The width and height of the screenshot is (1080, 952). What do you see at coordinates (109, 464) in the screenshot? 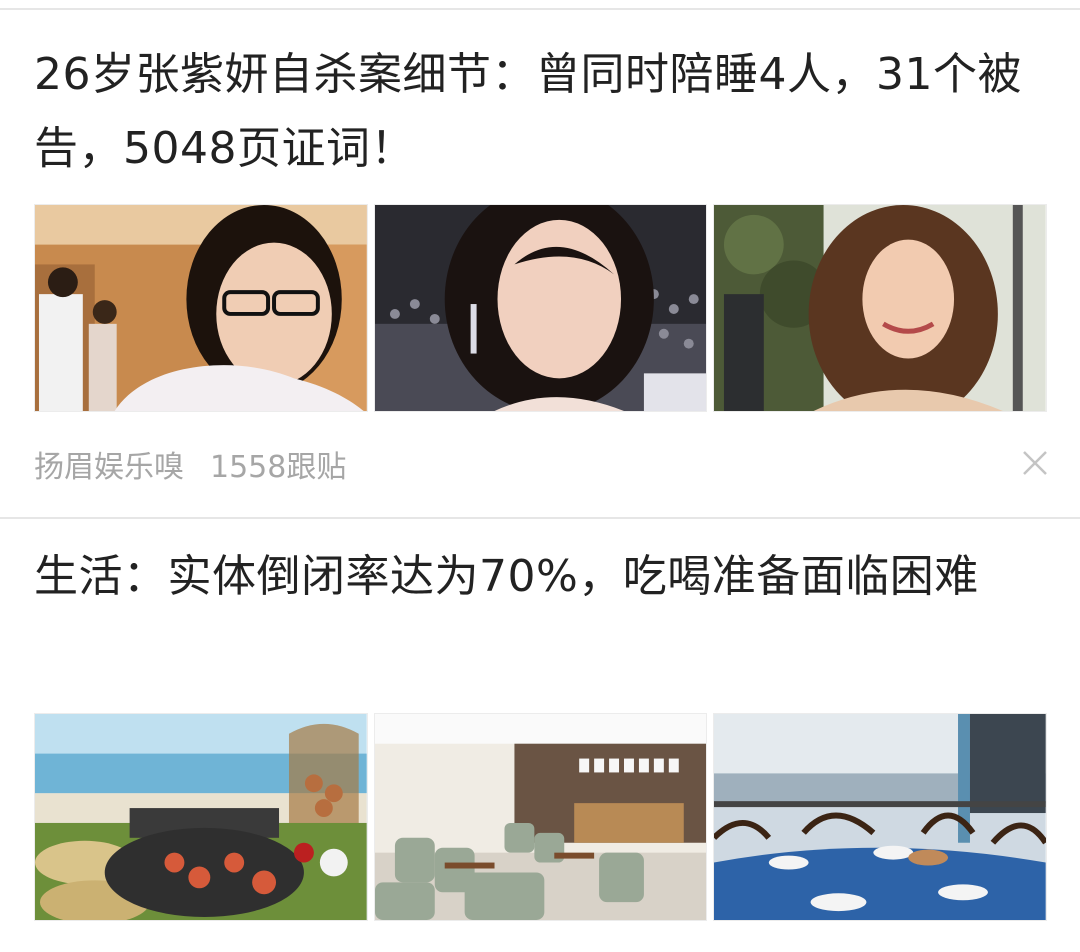
I see `news-source: 扬眉娱乐嗅` at bounding box center [109, 464].